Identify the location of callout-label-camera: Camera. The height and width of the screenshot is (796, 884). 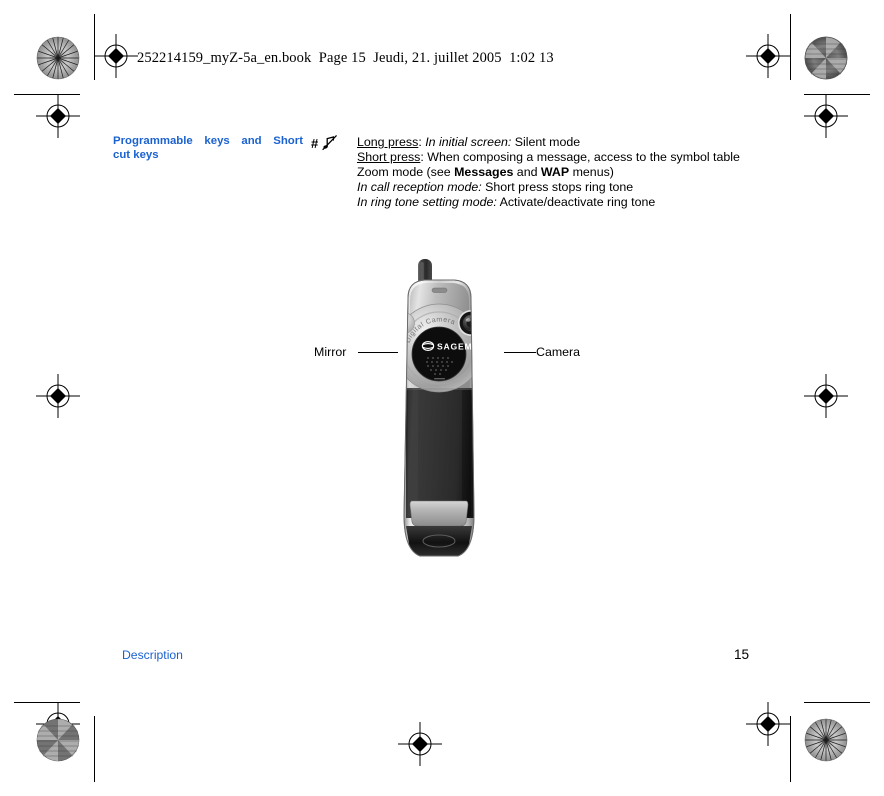
(558, 352).